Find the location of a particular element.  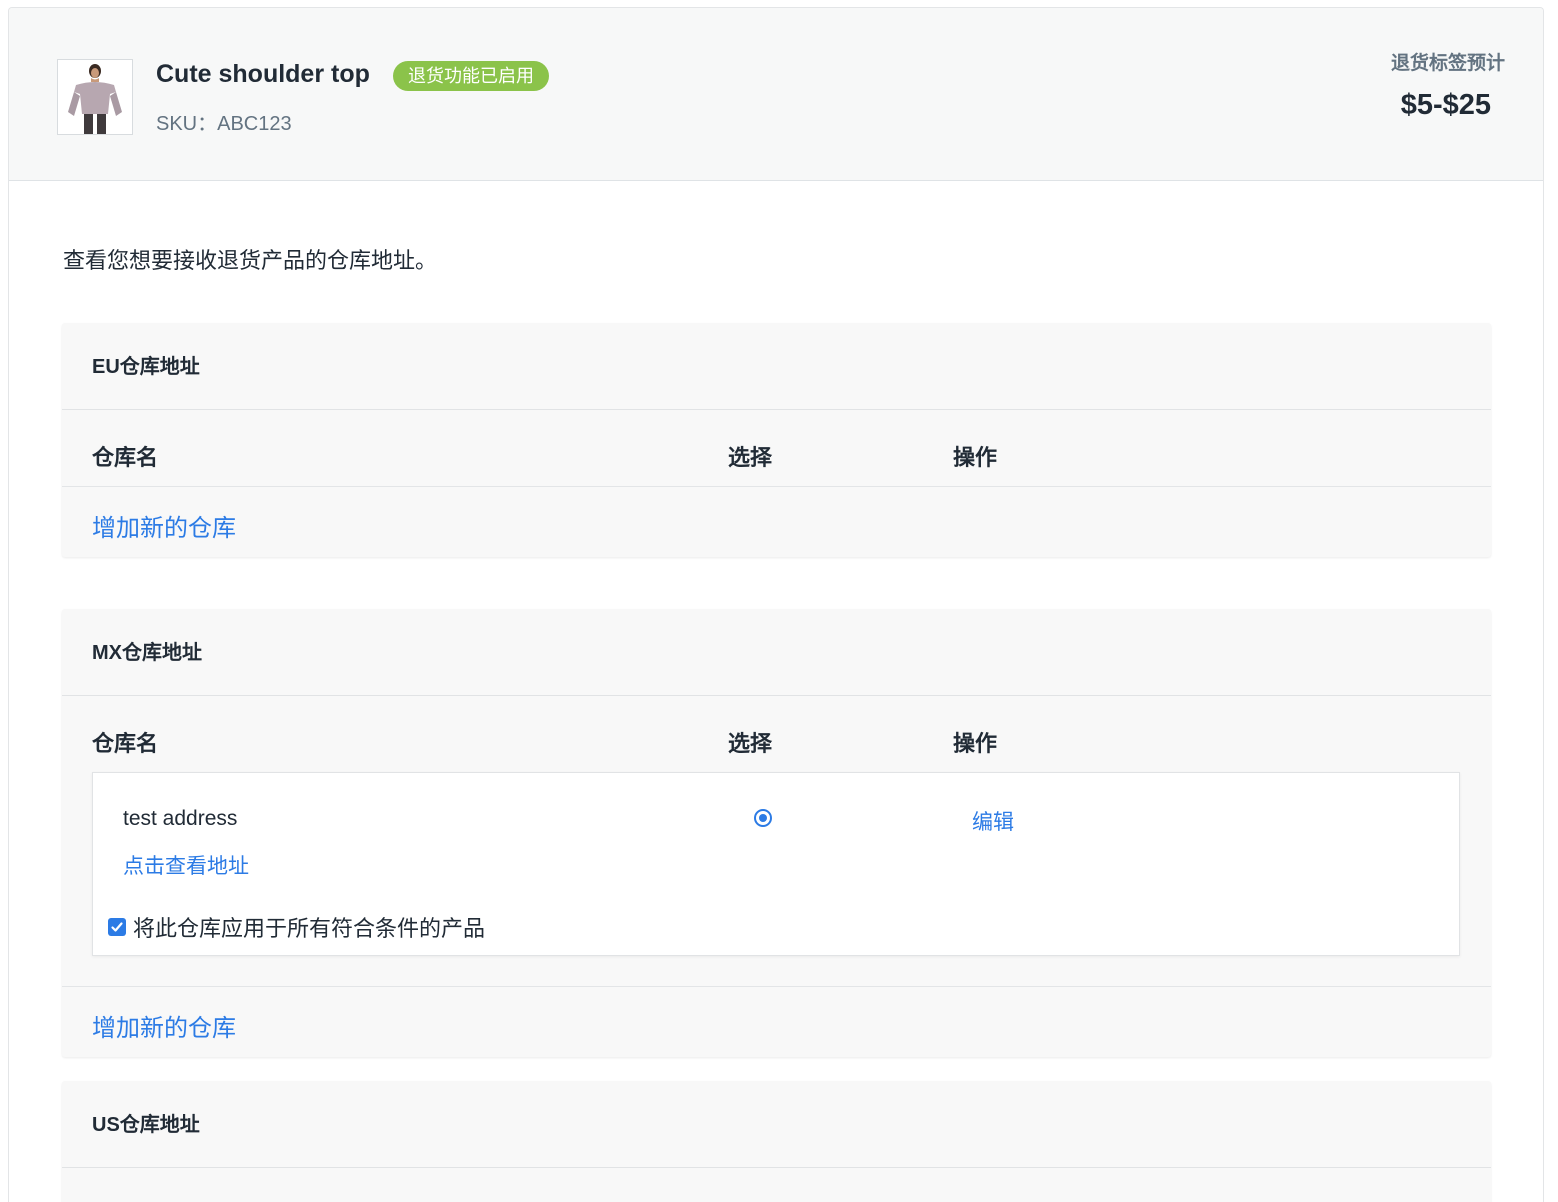

product-title: Cute shoulder top is located at coordinates (263, 74).